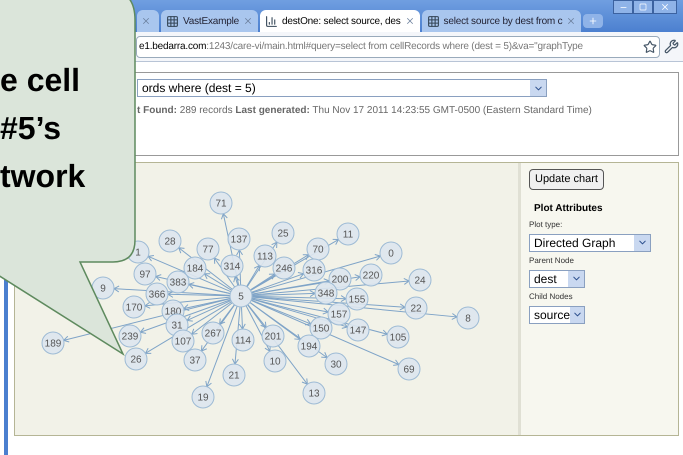 This screenshot has width=683, height=455. What do you see at coordinates (284, 268) in the screenshot?
I see `graph-node: 246` at bounding box center [284, 268].